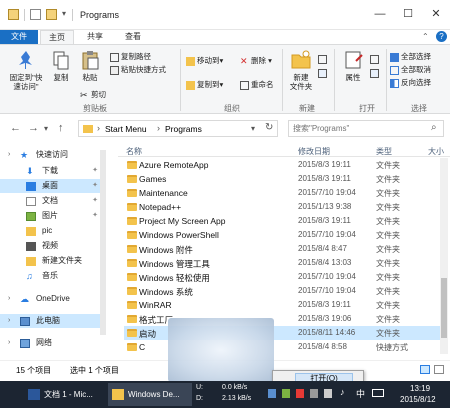 The image size is (450, 408). I want to click on edit-icon, so click(375, 73).